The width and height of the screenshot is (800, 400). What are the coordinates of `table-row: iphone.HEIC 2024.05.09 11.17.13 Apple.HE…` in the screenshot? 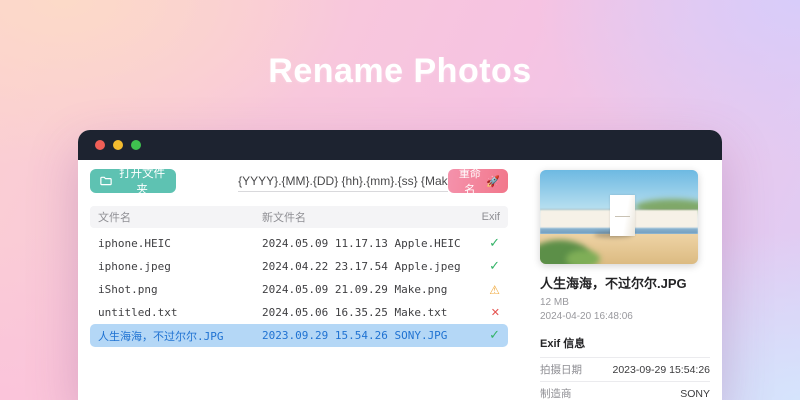 It's located at (299, 243).